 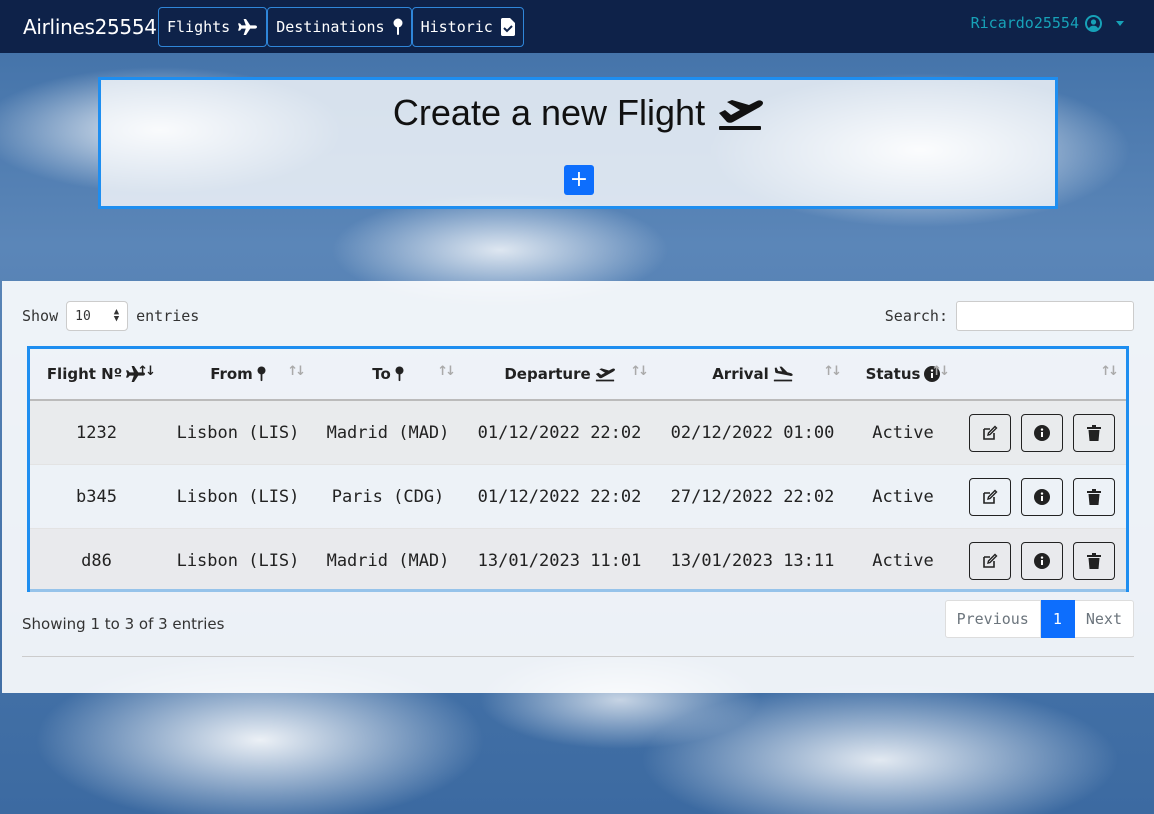 I want to click on table-info: Showing 1 to 3 of 3 entries, so click(x=123, y=624).